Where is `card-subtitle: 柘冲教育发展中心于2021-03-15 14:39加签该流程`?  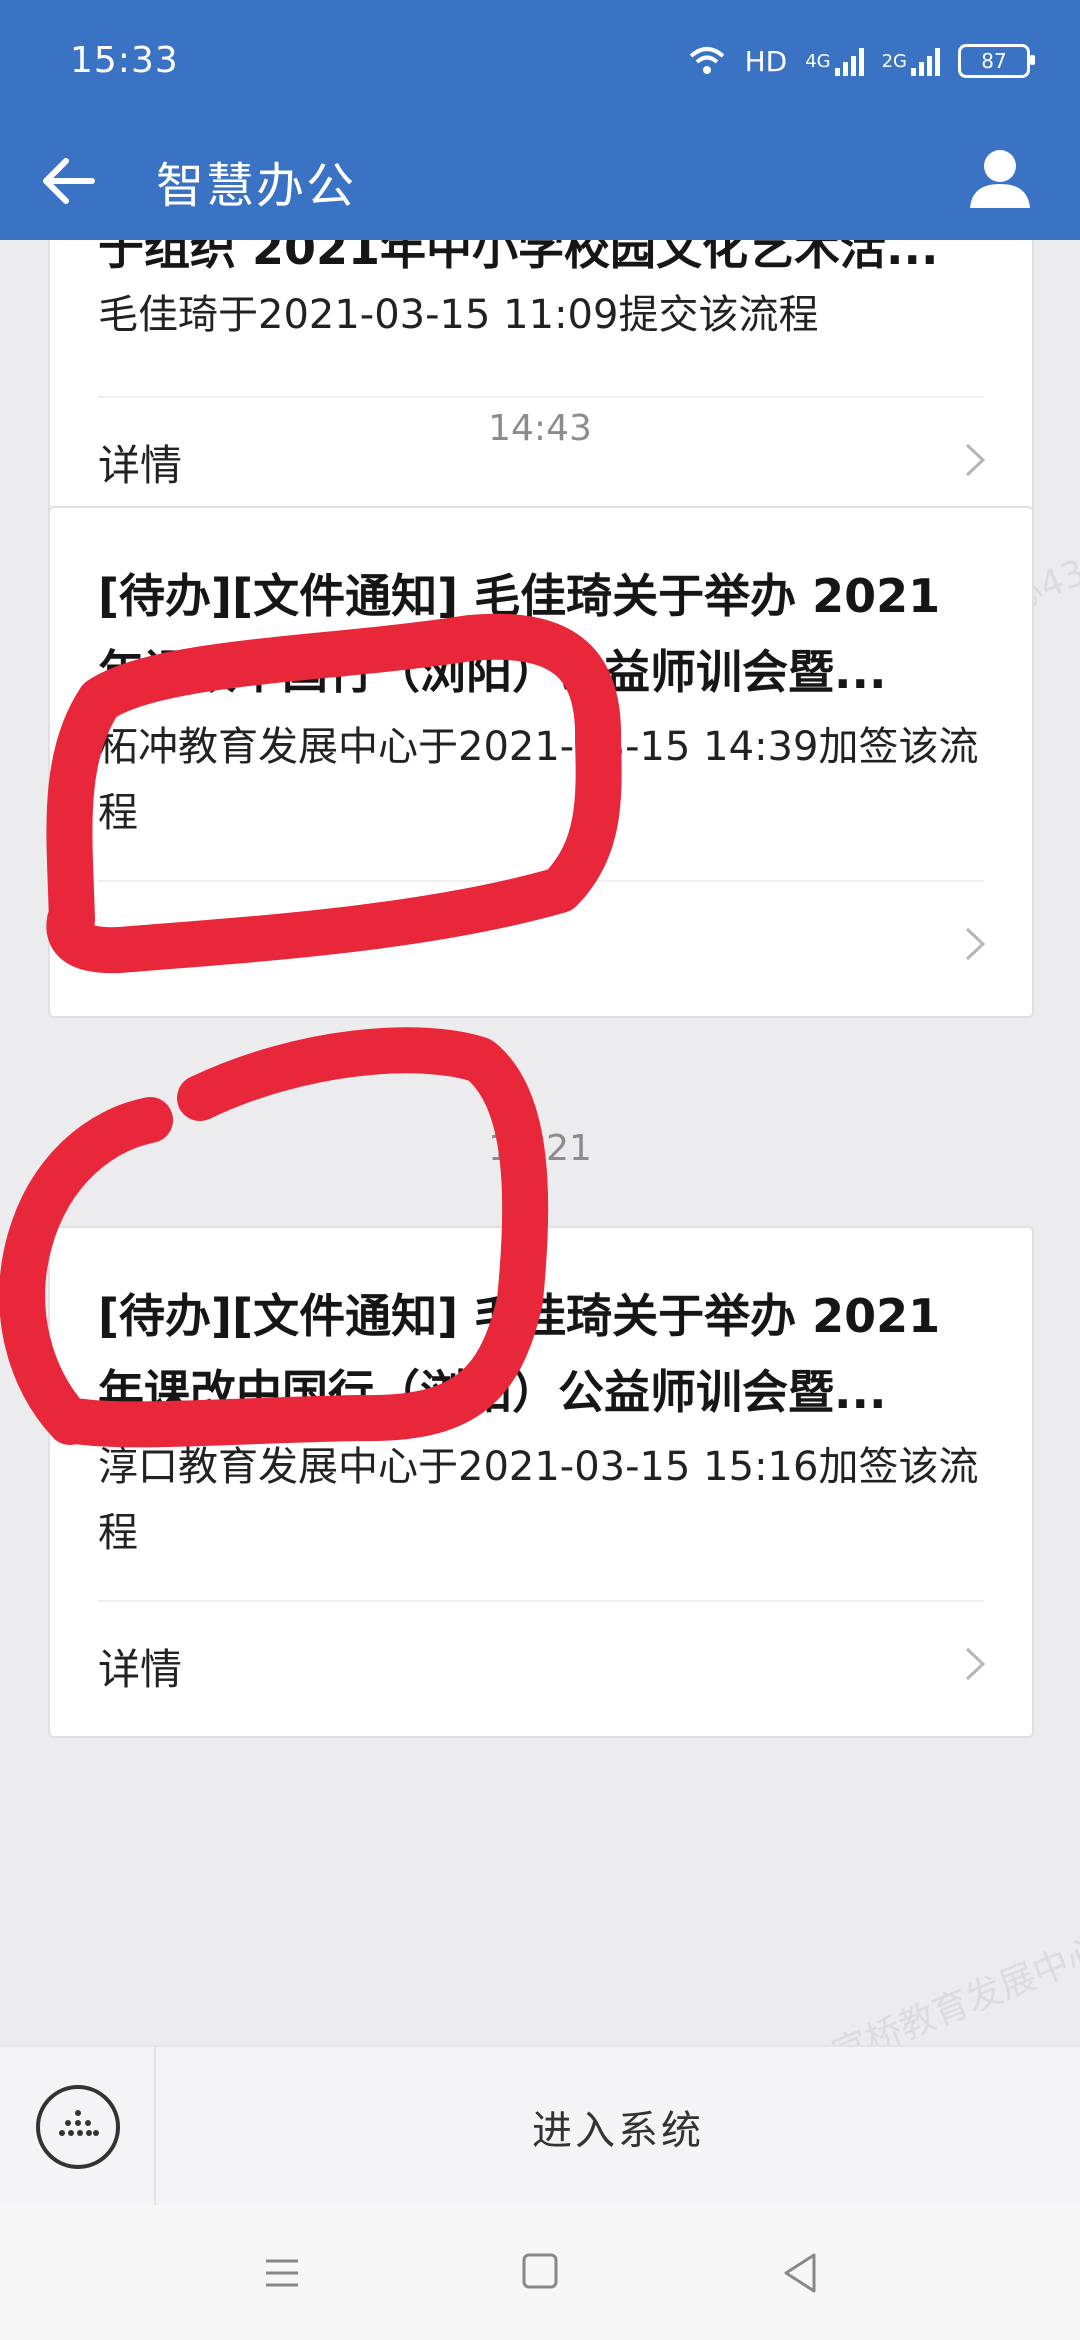
card-subtitle: 柘冲教育发展中心于2021-03-15 14:39加签该流程 is located at coordinates (538, 780).